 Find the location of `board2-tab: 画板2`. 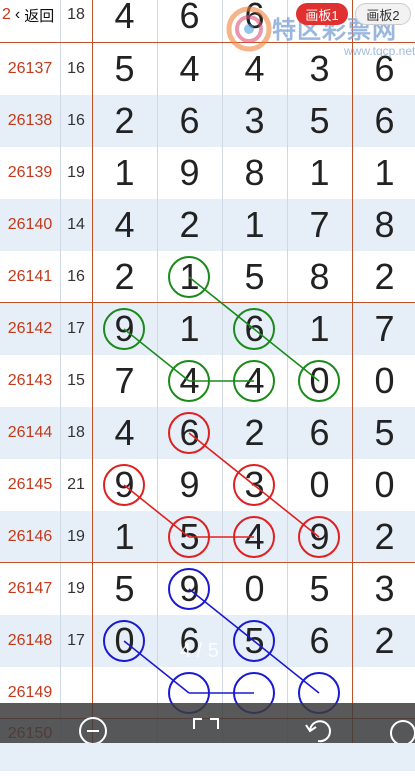

board2-tab: 画板2 is located at coordinates (383, 14).